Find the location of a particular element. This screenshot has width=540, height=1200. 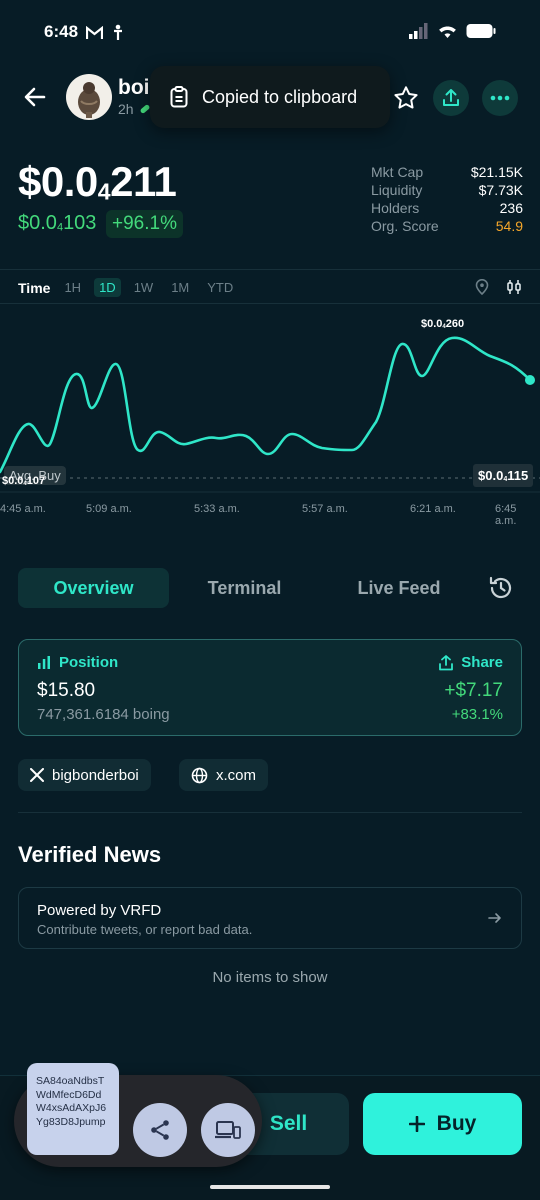

share-token-button is located at coordinates (451, 98).